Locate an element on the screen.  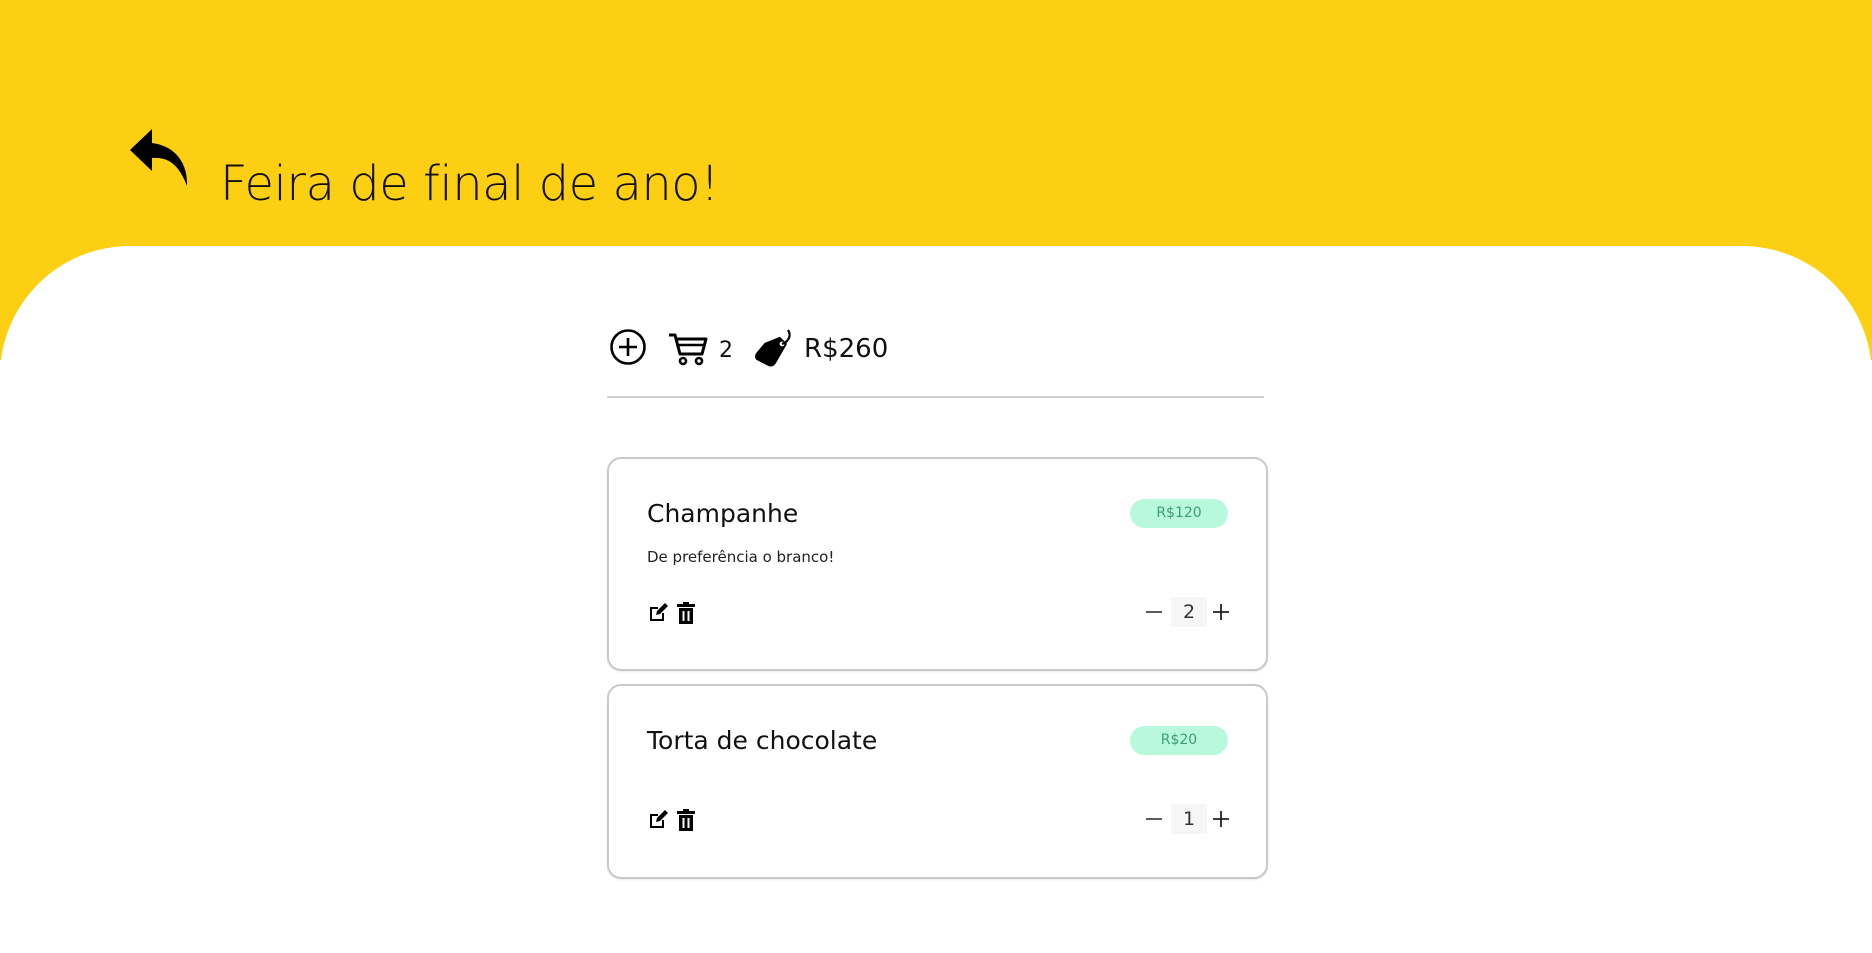
quantity-value: 2 is located at coordinates (1189, 612).